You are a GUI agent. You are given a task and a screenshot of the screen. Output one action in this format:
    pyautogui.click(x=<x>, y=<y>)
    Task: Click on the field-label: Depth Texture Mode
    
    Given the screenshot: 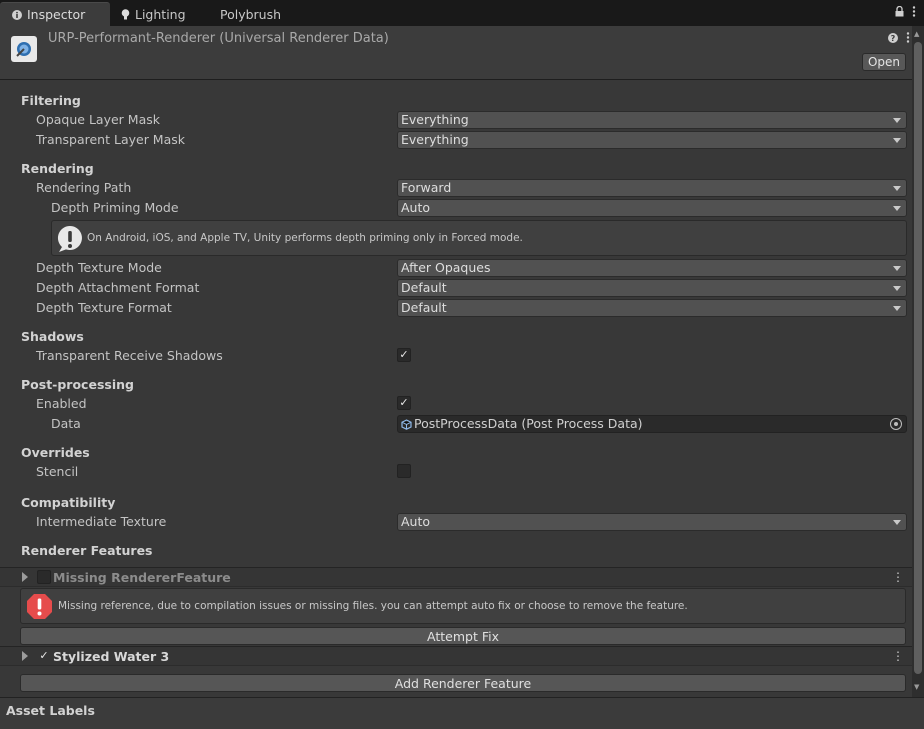 What is the action you would take?
    pyautogui.click(x=99, y=267)
    